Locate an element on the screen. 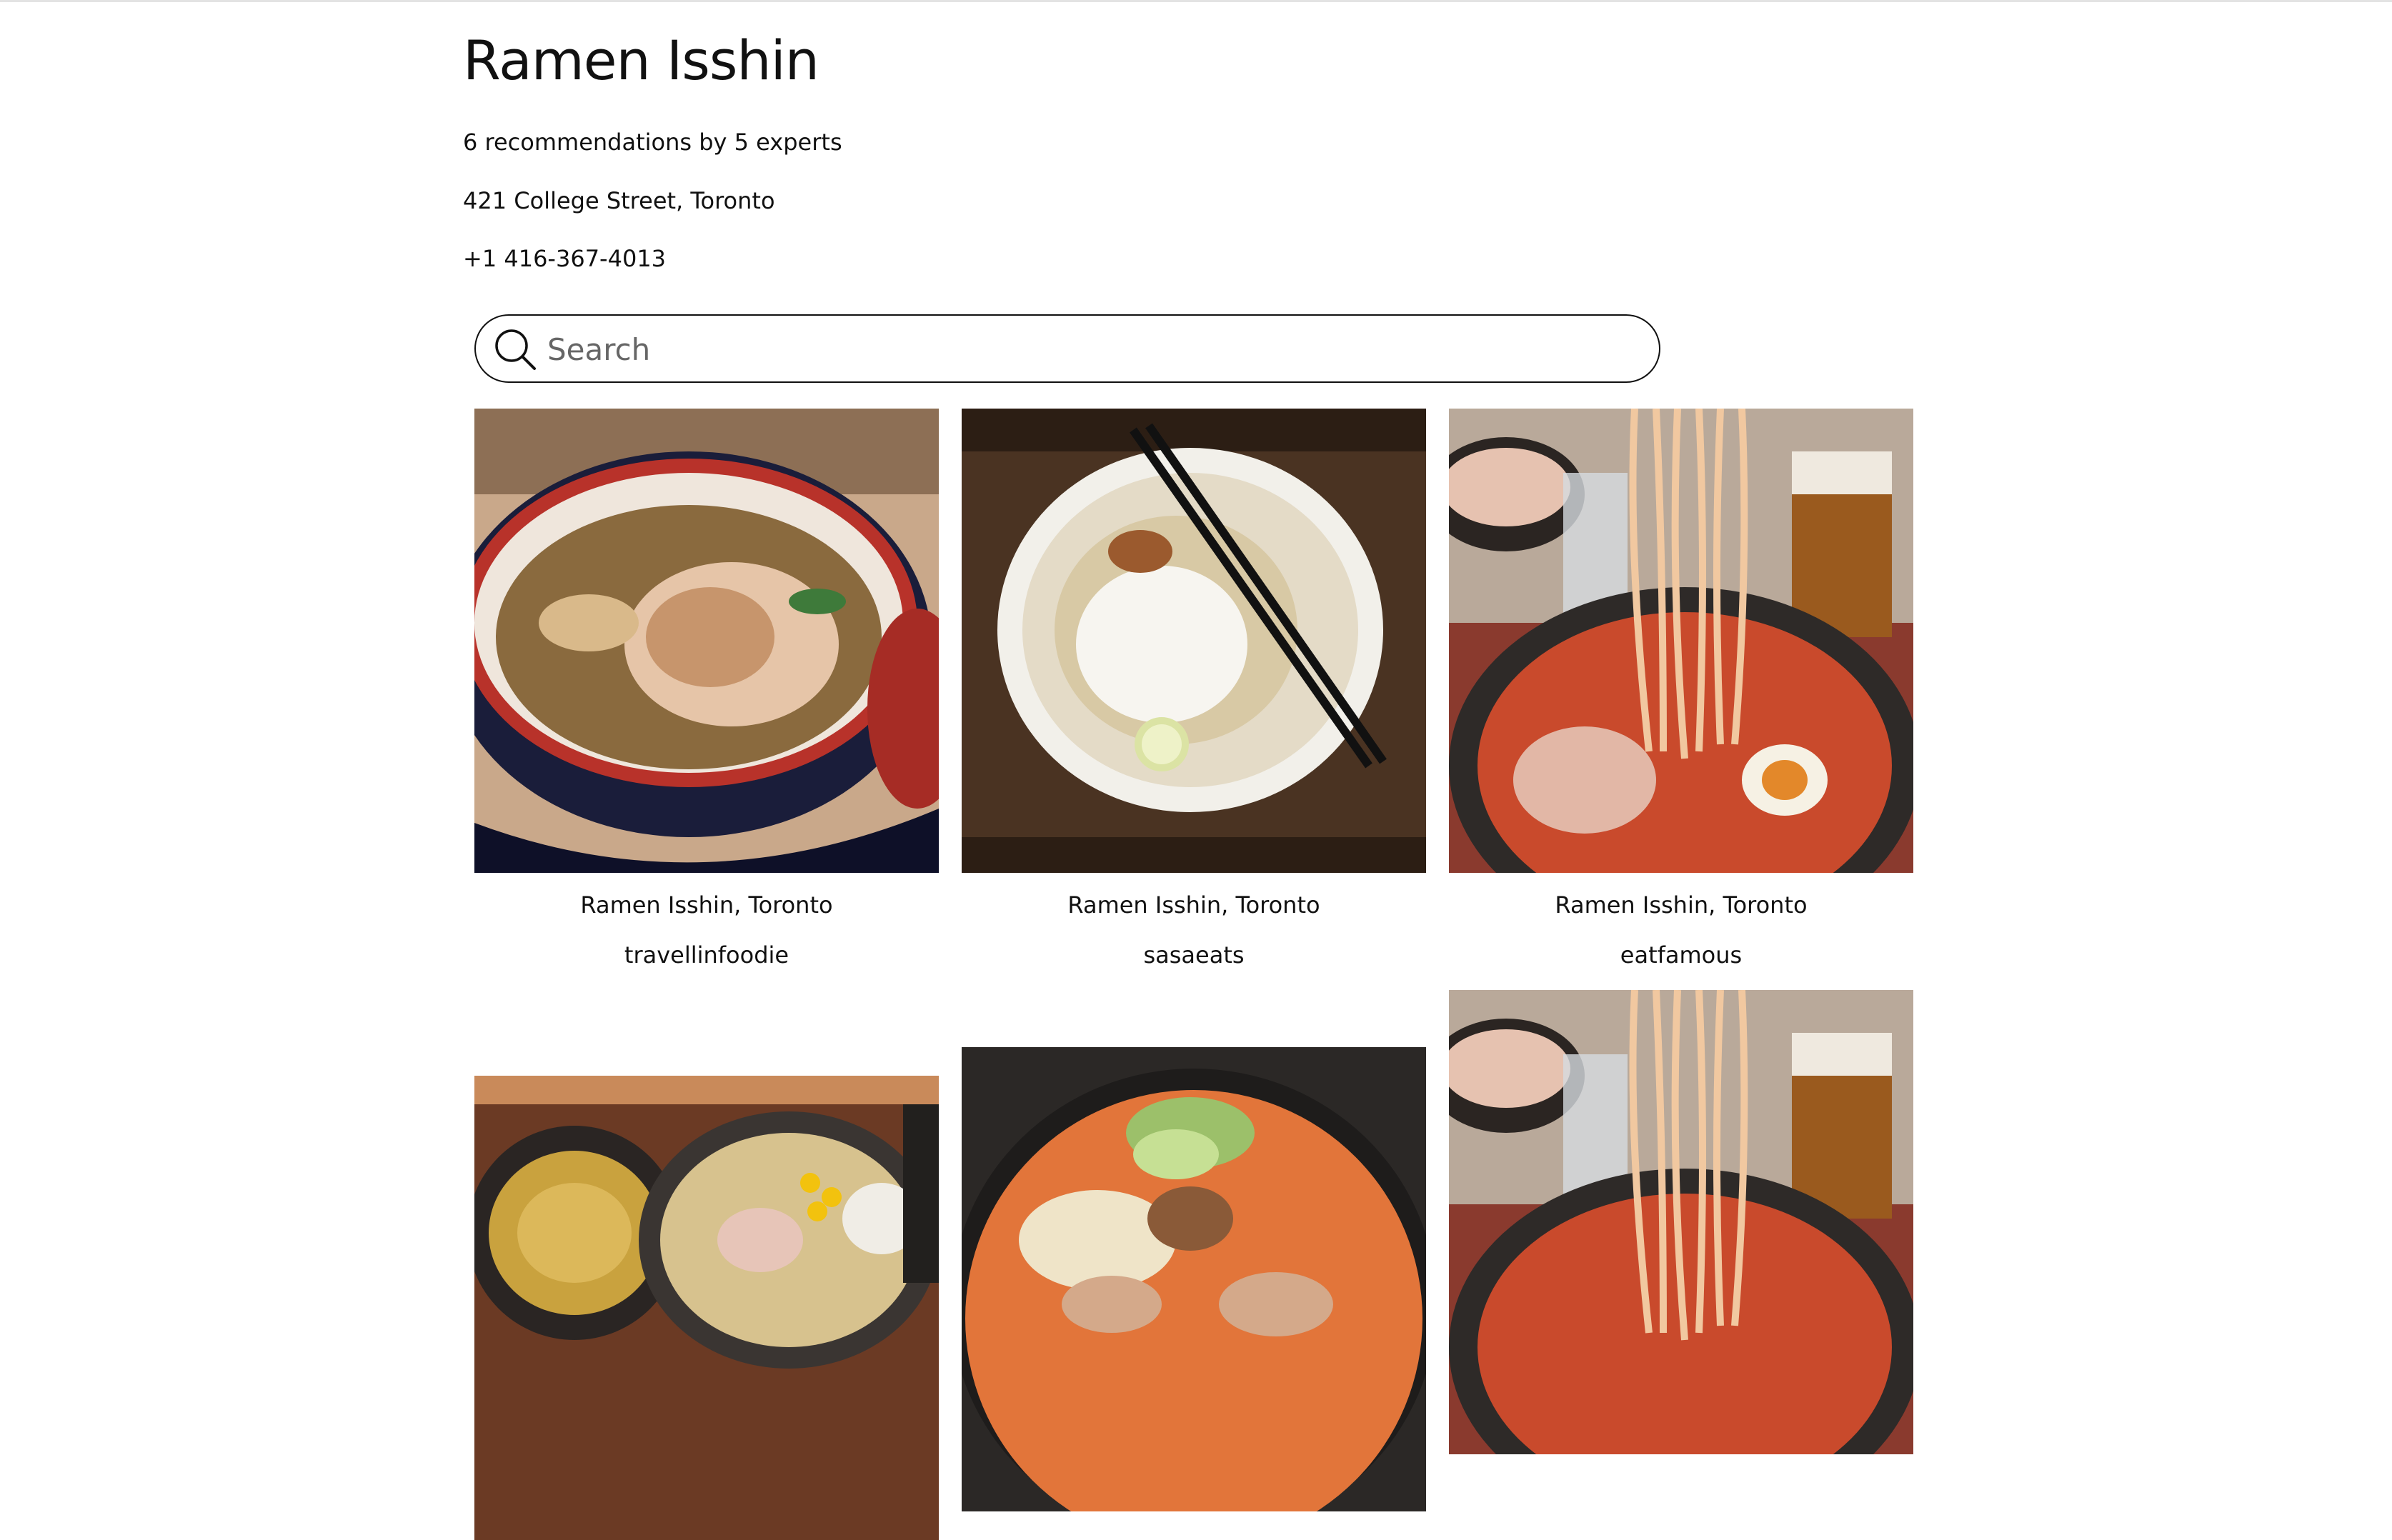 Image resolution: width=2392 pixels, height=1540 pixels. post-author: sasaeats is located at coordinates (1194, 955).